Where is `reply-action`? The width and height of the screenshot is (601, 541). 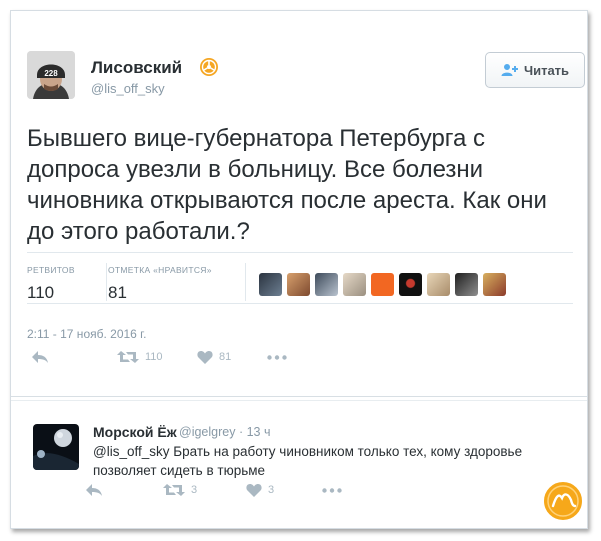 reply-action is located at coordinates (40, 357).